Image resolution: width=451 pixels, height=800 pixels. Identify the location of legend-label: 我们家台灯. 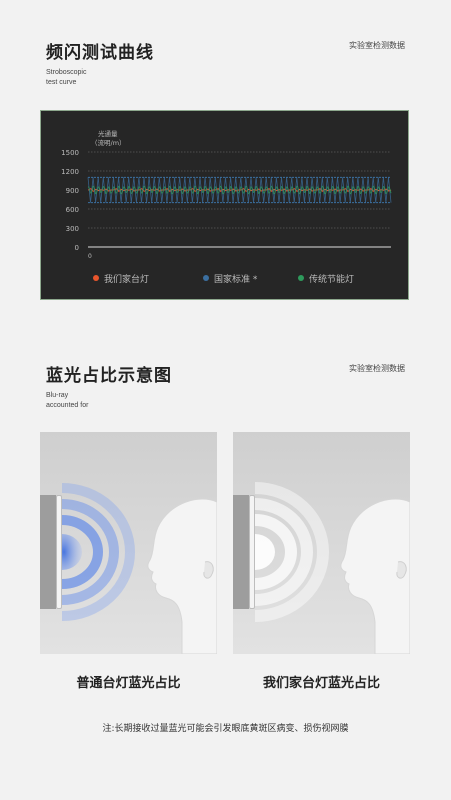
(127, 280).